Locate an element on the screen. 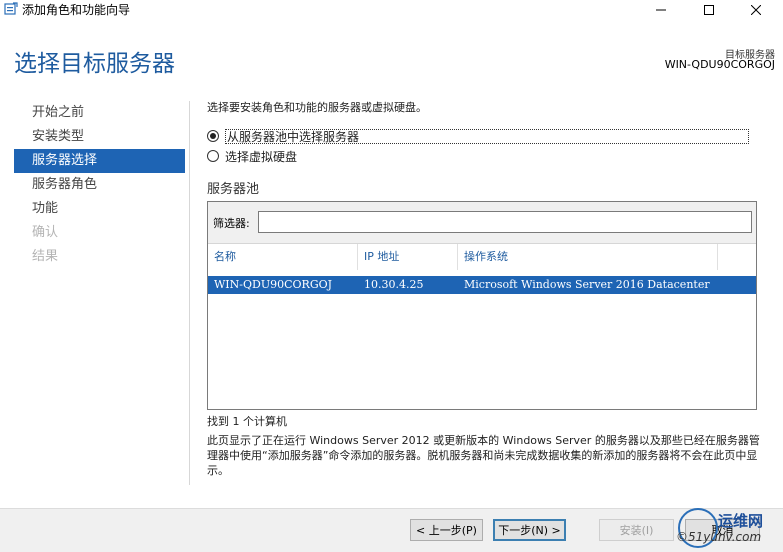 The width and height of the screenshot is (783, 552). intro-text: 选择要安装角色和功能的服务器或虚拟硬盘。 is located at coordinates (317, 107).